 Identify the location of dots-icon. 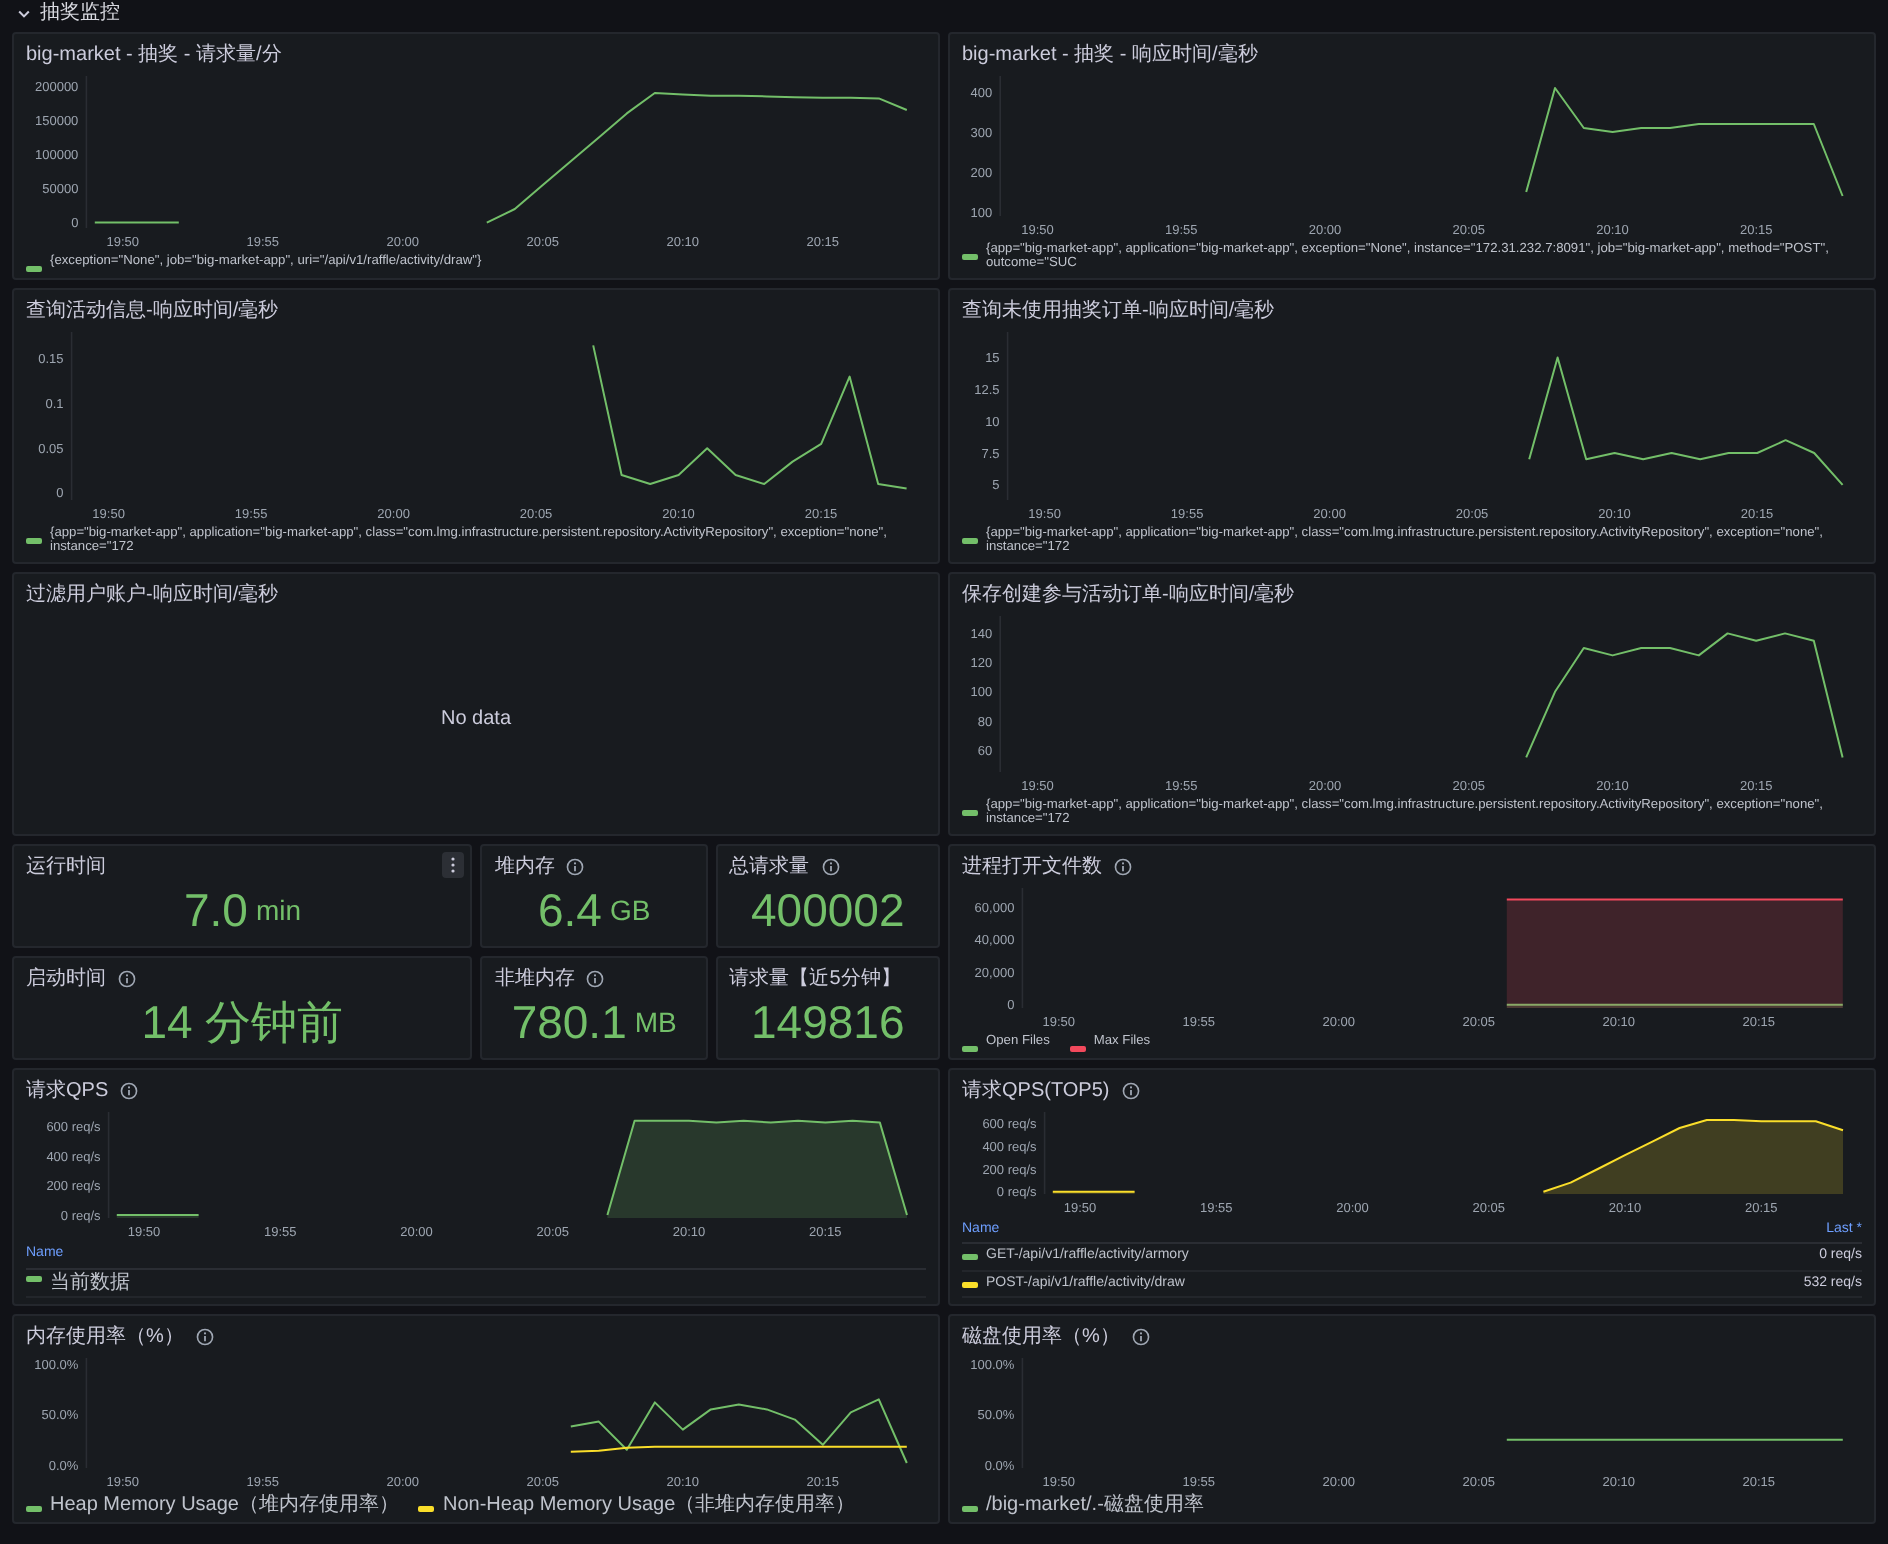
(453, 865).